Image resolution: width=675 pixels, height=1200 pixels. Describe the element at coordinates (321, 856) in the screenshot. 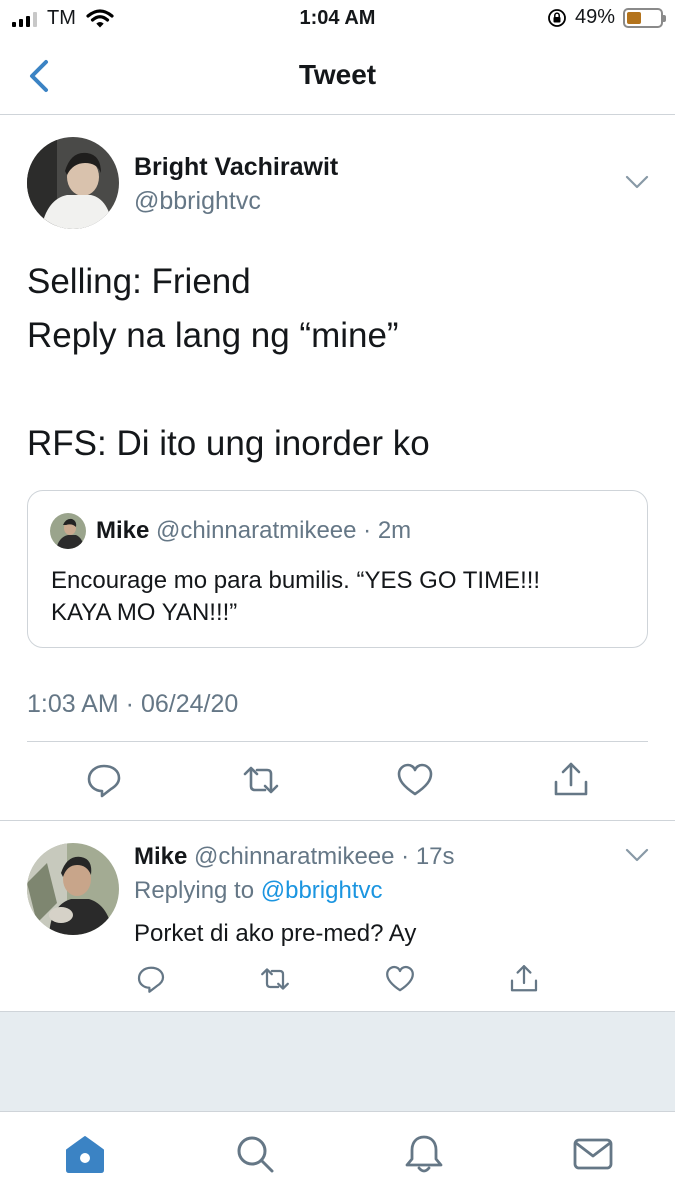

I see `reply-author-meta: @chinnaratmikeee · 17s` at that location.